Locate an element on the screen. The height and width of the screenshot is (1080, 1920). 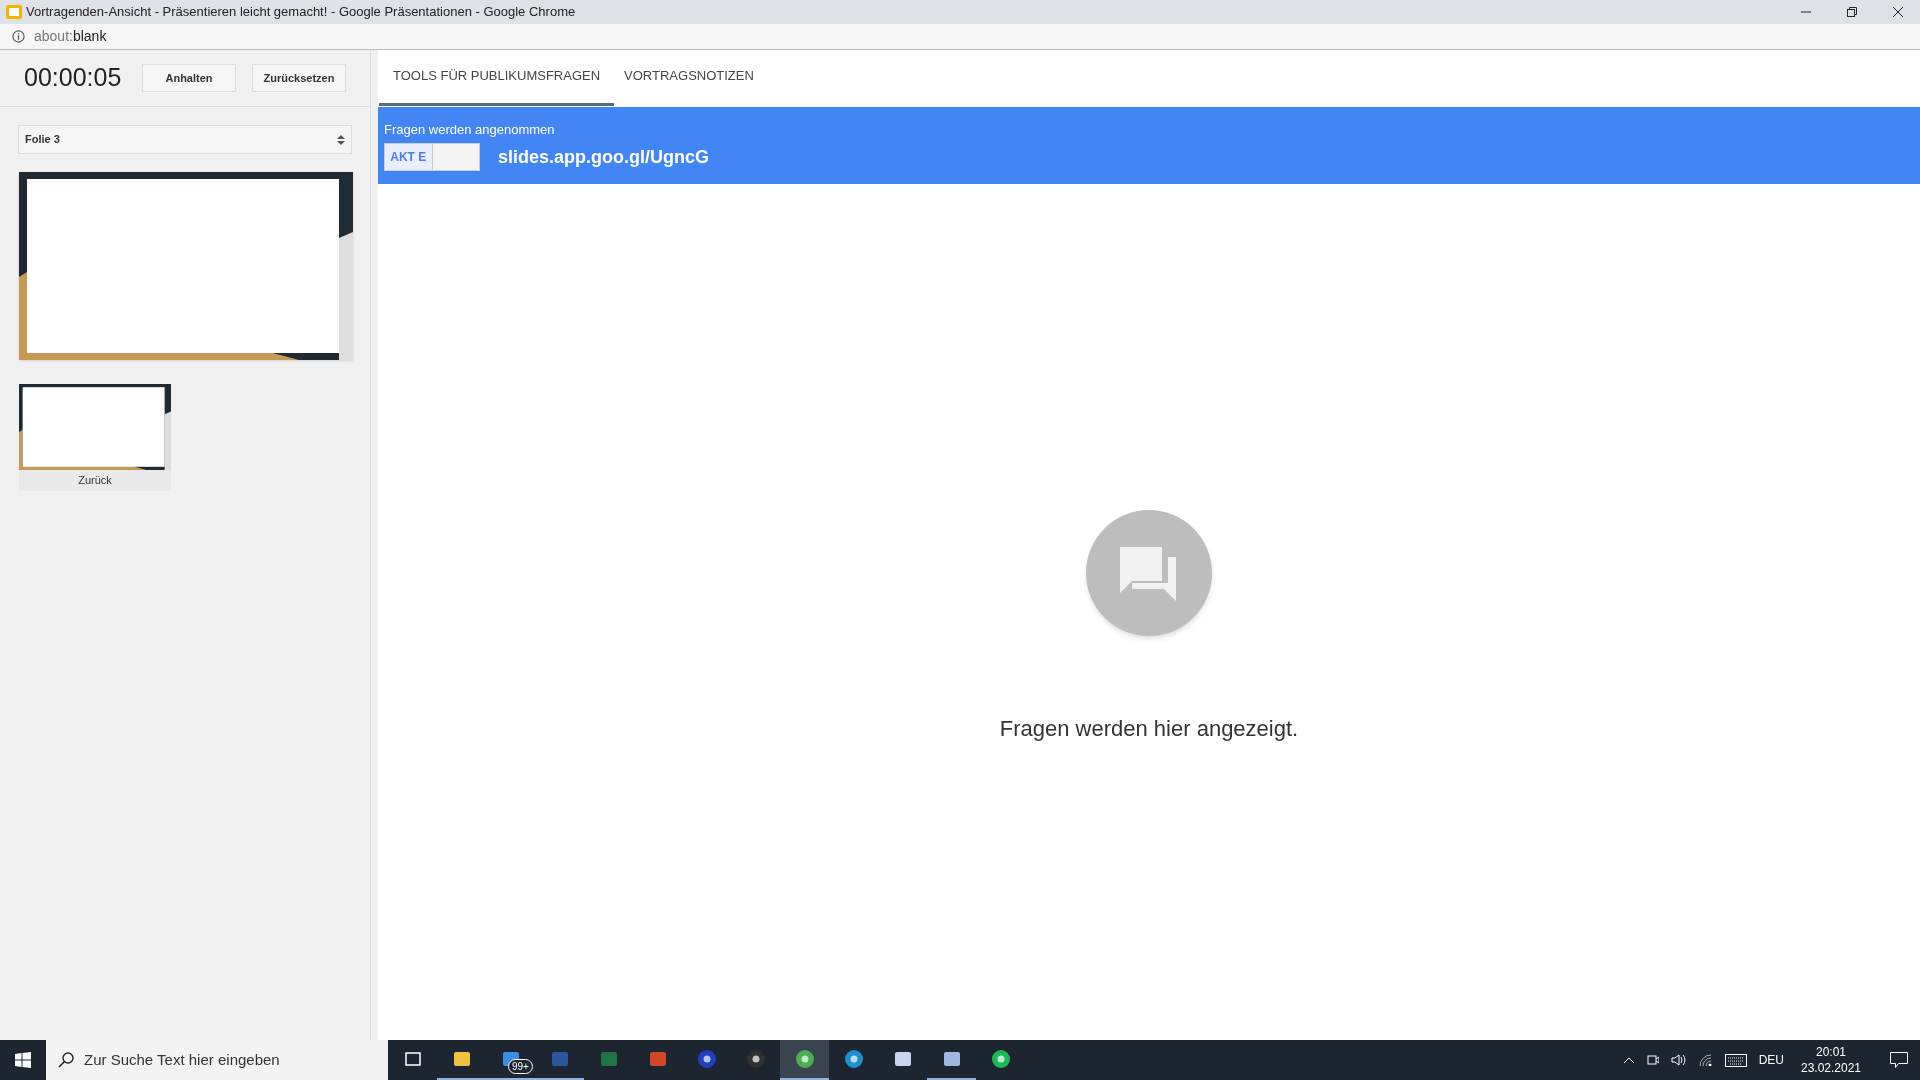
address-bar: about:blank is located at coordinates (960, 37).